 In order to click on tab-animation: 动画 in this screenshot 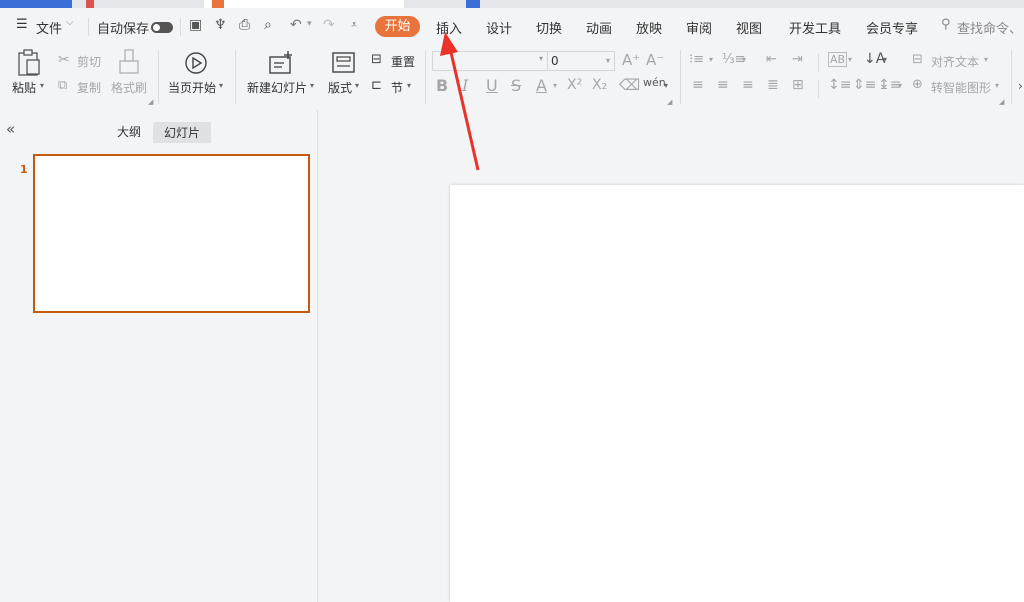, I will do `click(599, 27)`.